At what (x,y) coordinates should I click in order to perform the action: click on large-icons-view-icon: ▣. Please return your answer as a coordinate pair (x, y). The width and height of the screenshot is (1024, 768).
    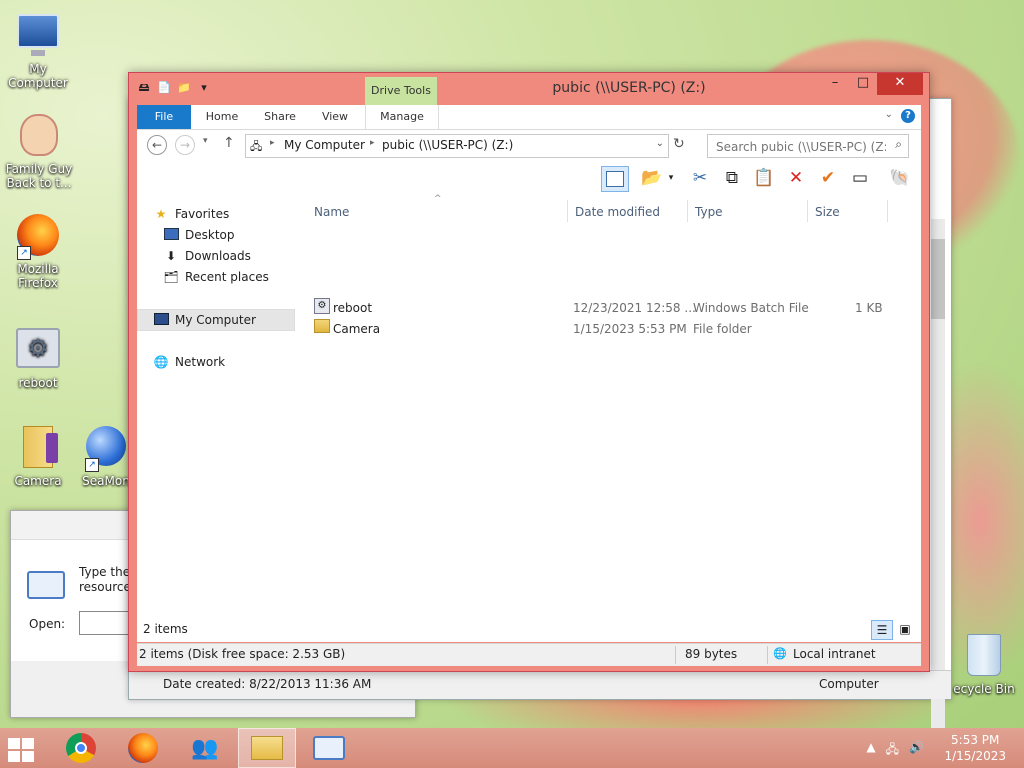
    Looking at the image, I should click on (905, 629).